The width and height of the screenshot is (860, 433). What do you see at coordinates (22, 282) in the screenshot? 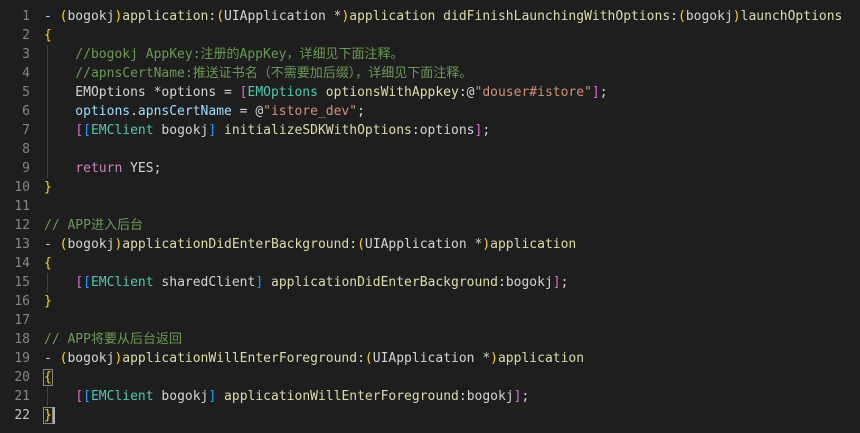
I see `line-number: 15` at bounding box center [22, 282].